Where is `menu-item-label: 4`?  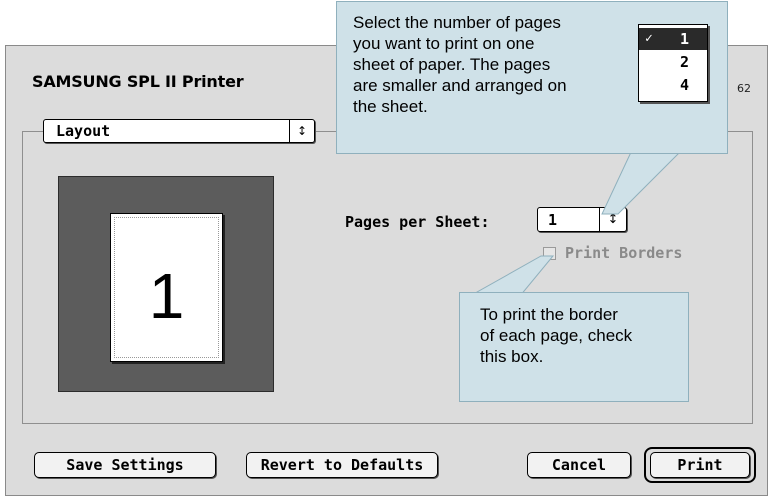
menu-item-label: 4 is located at coordinates (684, 85).